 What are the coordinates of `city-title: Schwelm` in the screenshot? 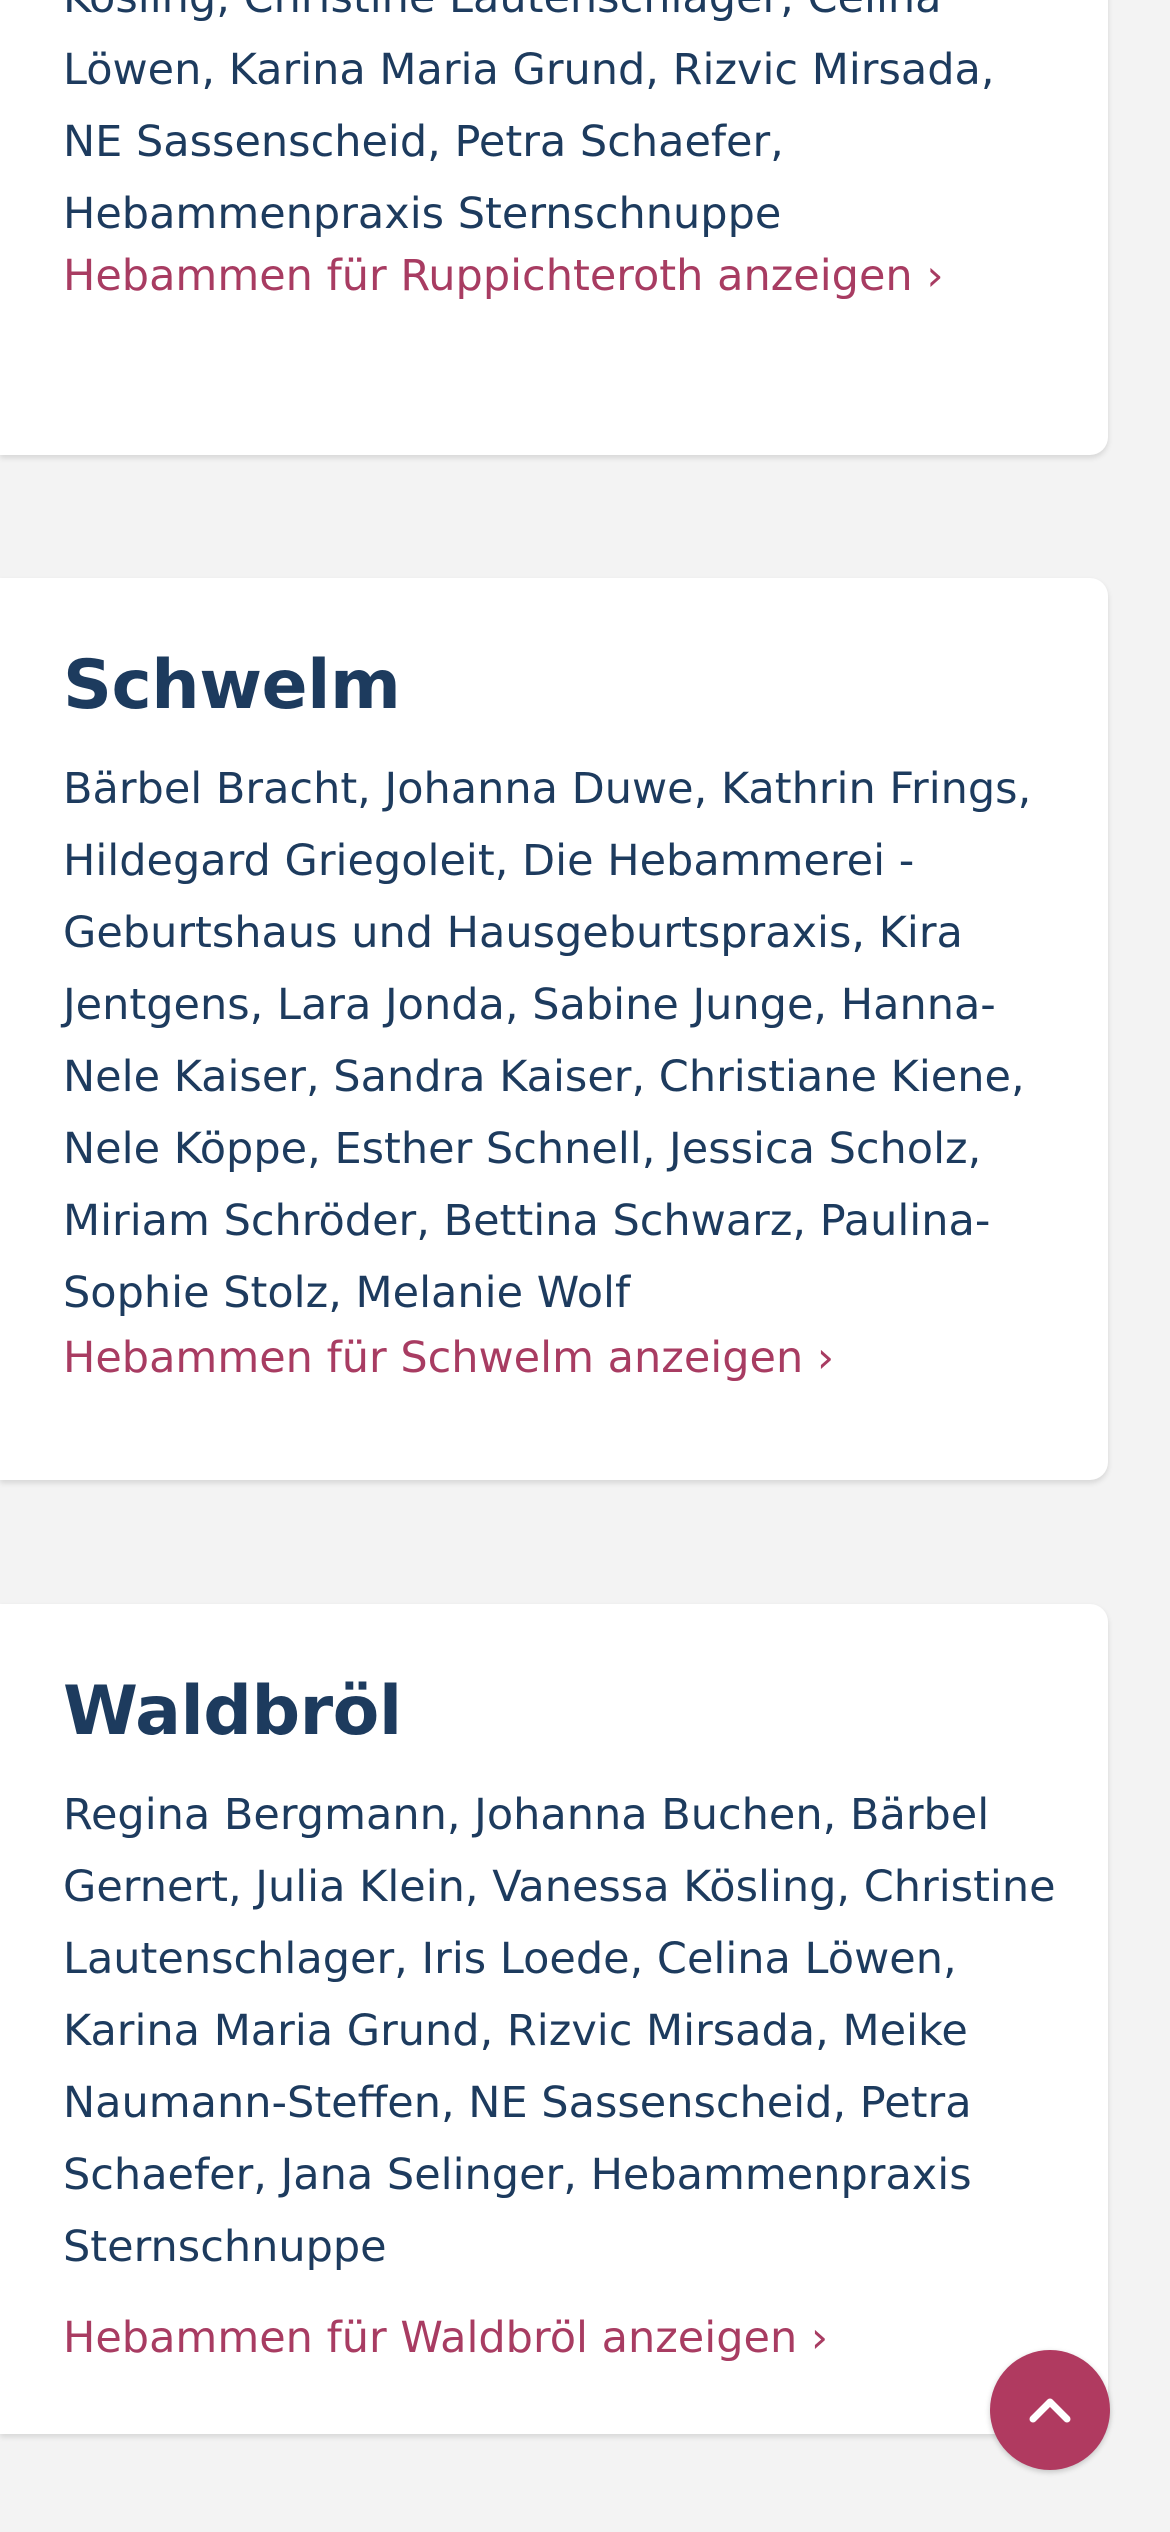 It's located at (232, 685).